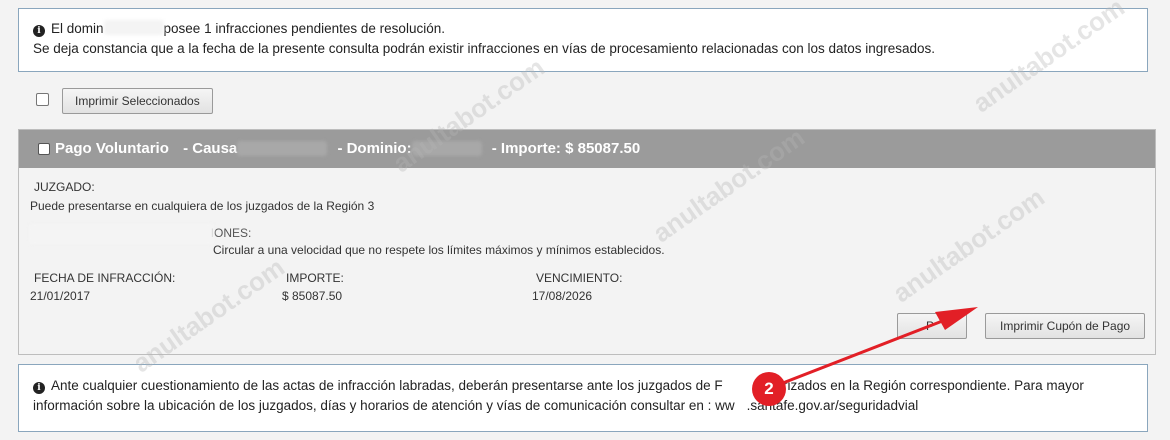 The image size is (1170, 440). I want to click on step-number-badge: 2, so click(769, 389).